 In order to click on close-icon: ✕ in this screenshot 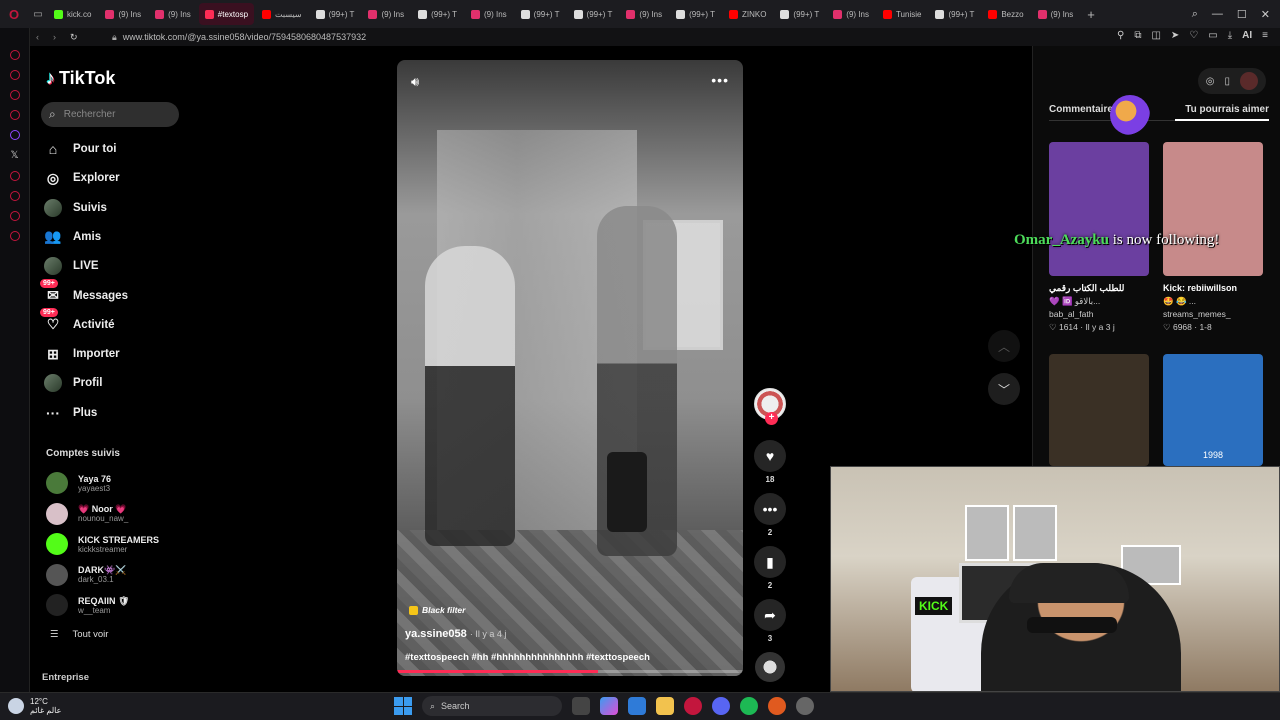, I will do `click(1265, 14)`.